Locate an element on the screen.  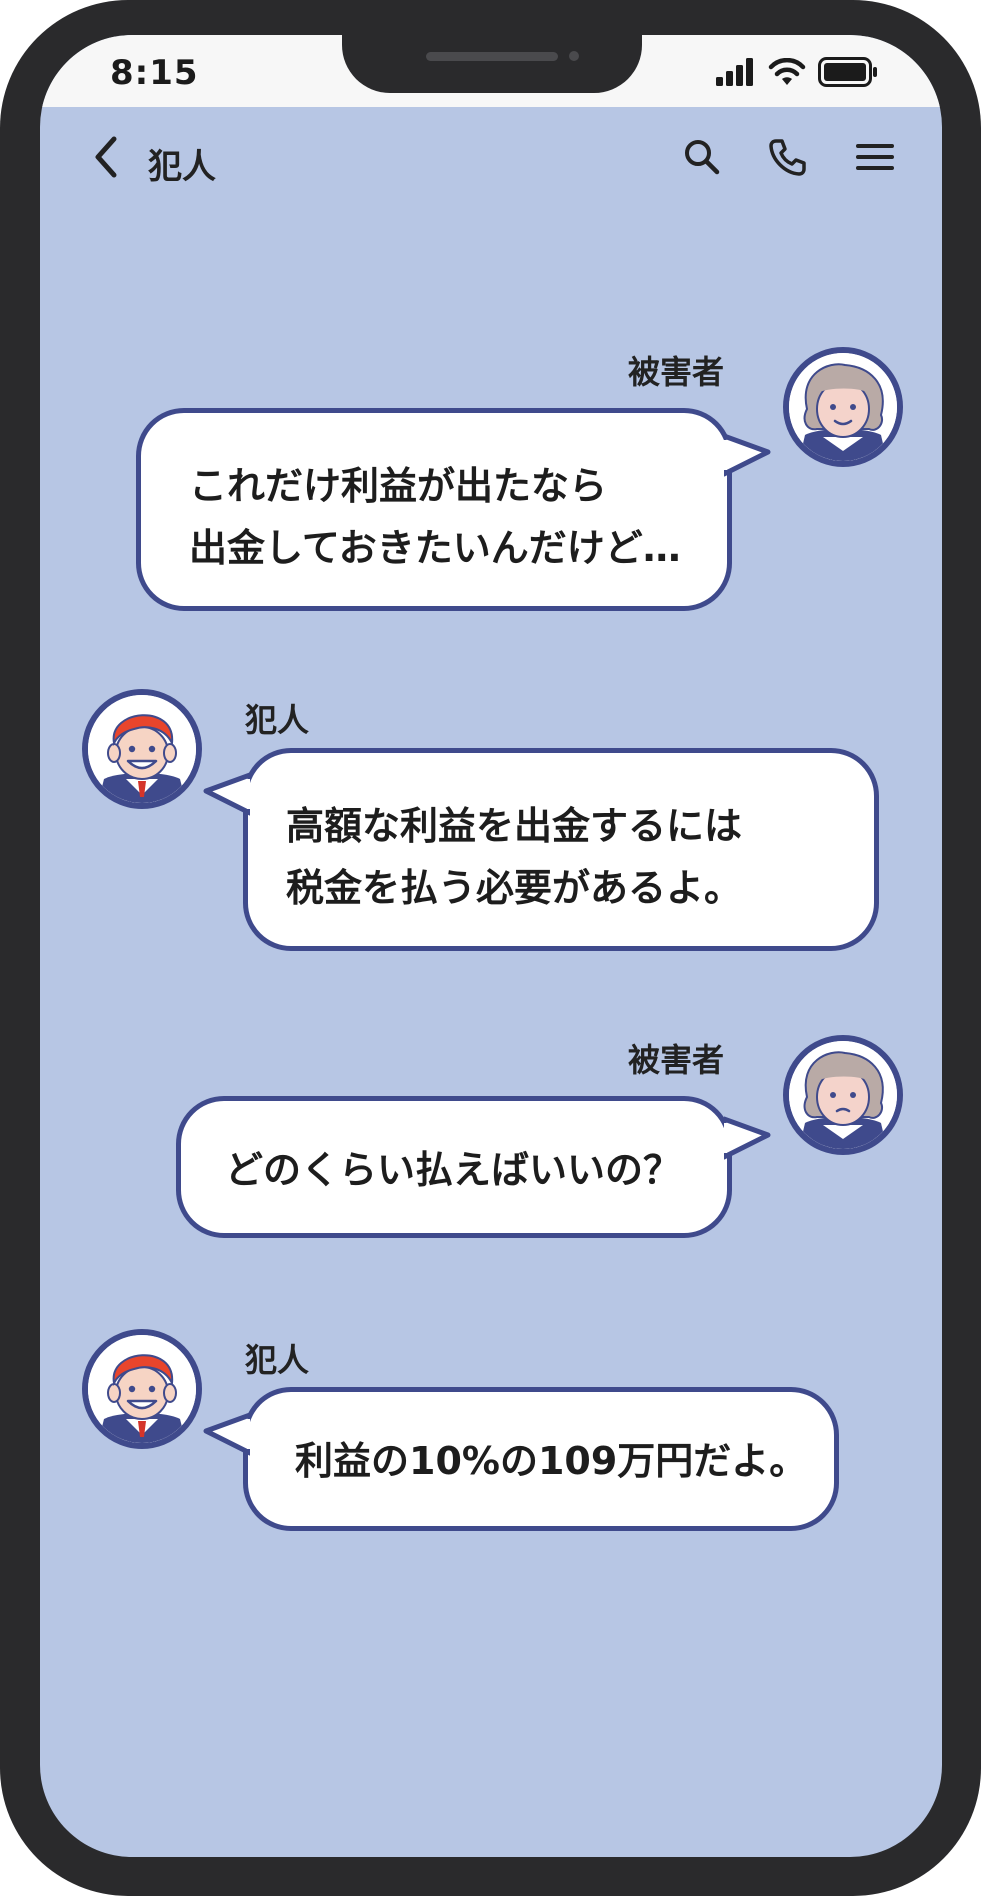
message-bubble-2: 高額な利益を出金するには 税金を払う必要があるよ。 is located at coordinates (561, 849).